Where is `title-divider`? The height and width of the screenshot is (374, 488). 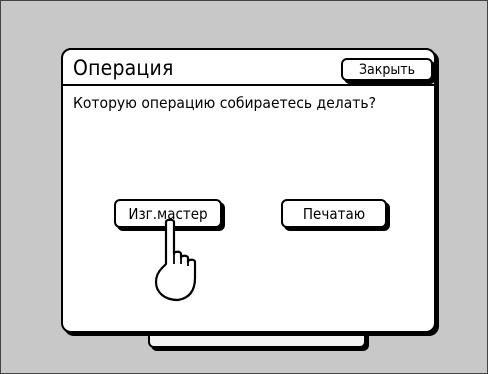
title-divider is located at coordinates (248, 85).